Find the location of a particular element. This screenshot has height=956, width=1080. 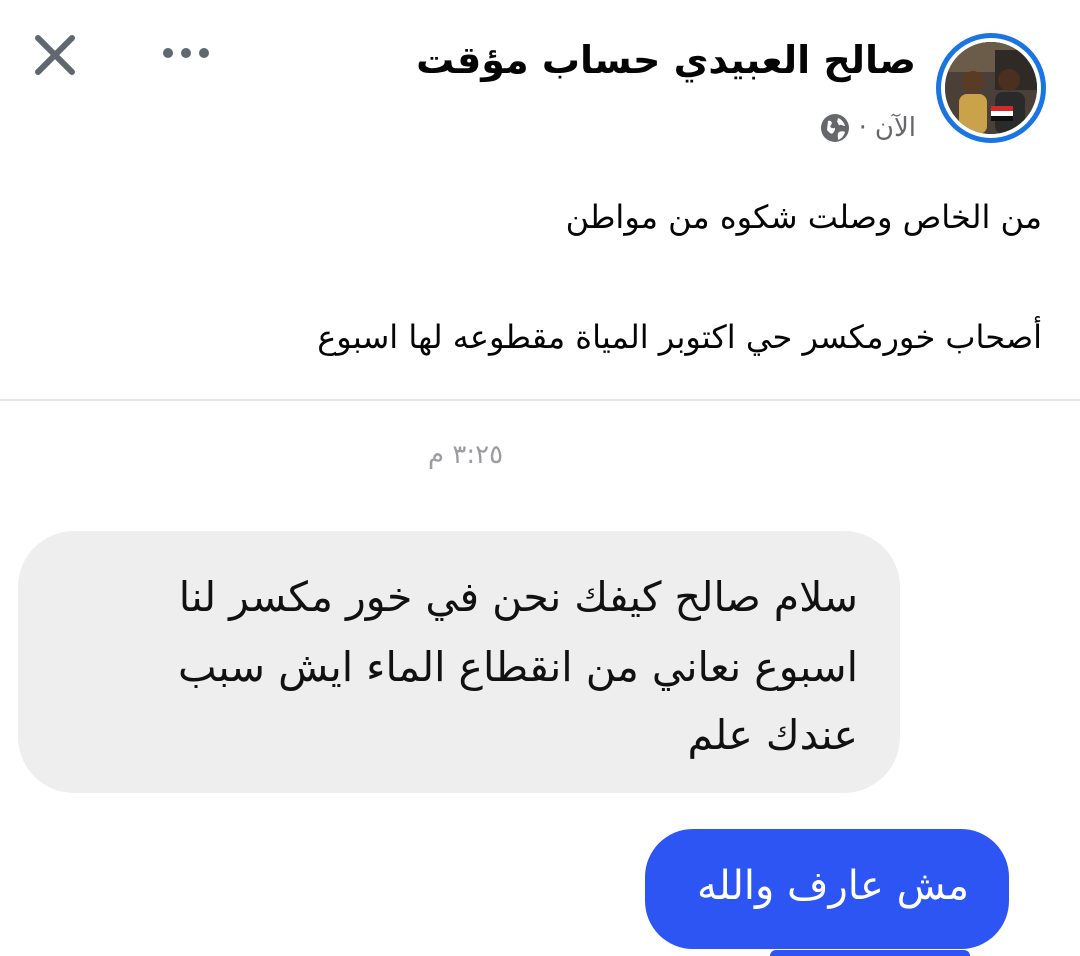

next-message-bubble-edge is located at coordinates (870, 953).